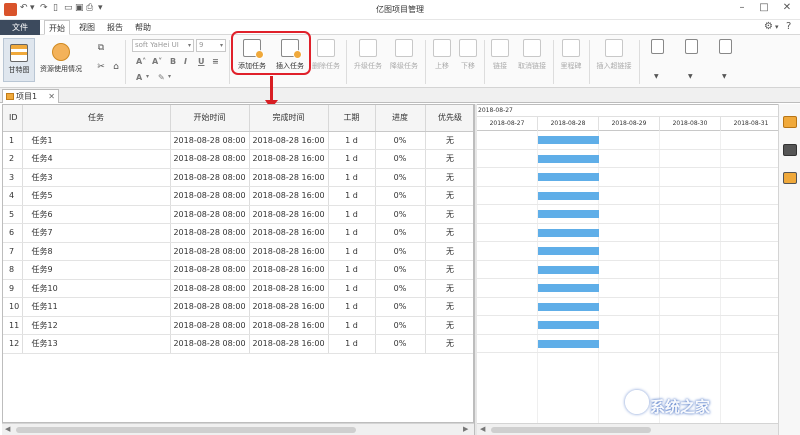 The width and height of the screenshot is (800, 435). Describe the element at coordinates (210, 118) in the screenshot. I see `column-header-start: 开始时间` at that location.